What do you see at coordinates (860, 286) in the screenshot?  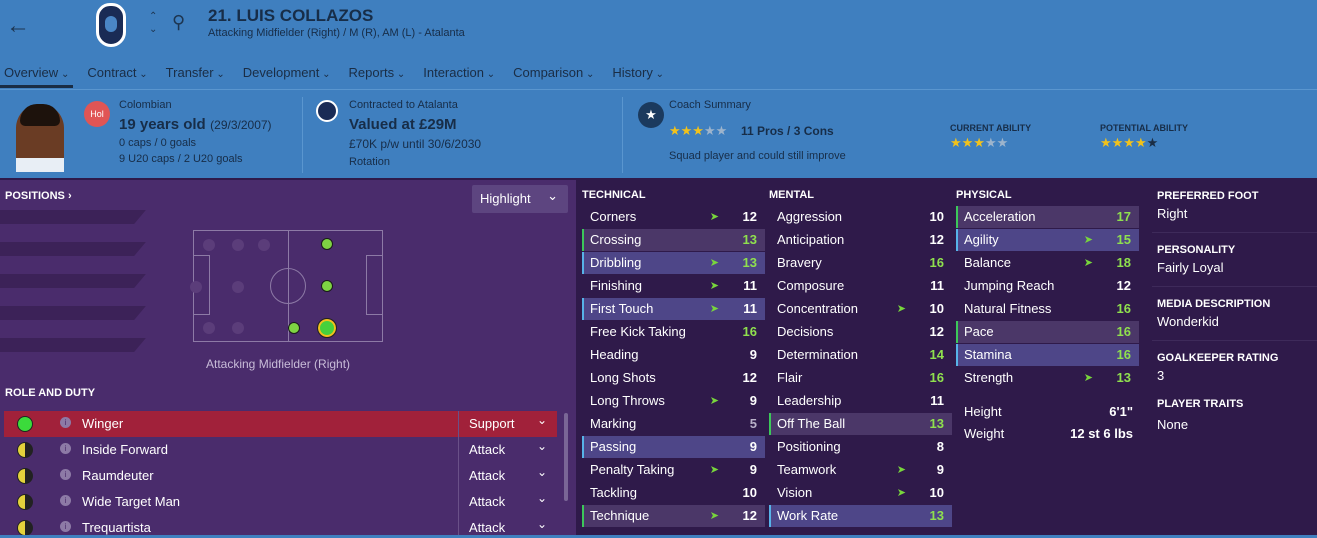 I see `attribute-row: Composure 11` at bounding box center [860, 286].